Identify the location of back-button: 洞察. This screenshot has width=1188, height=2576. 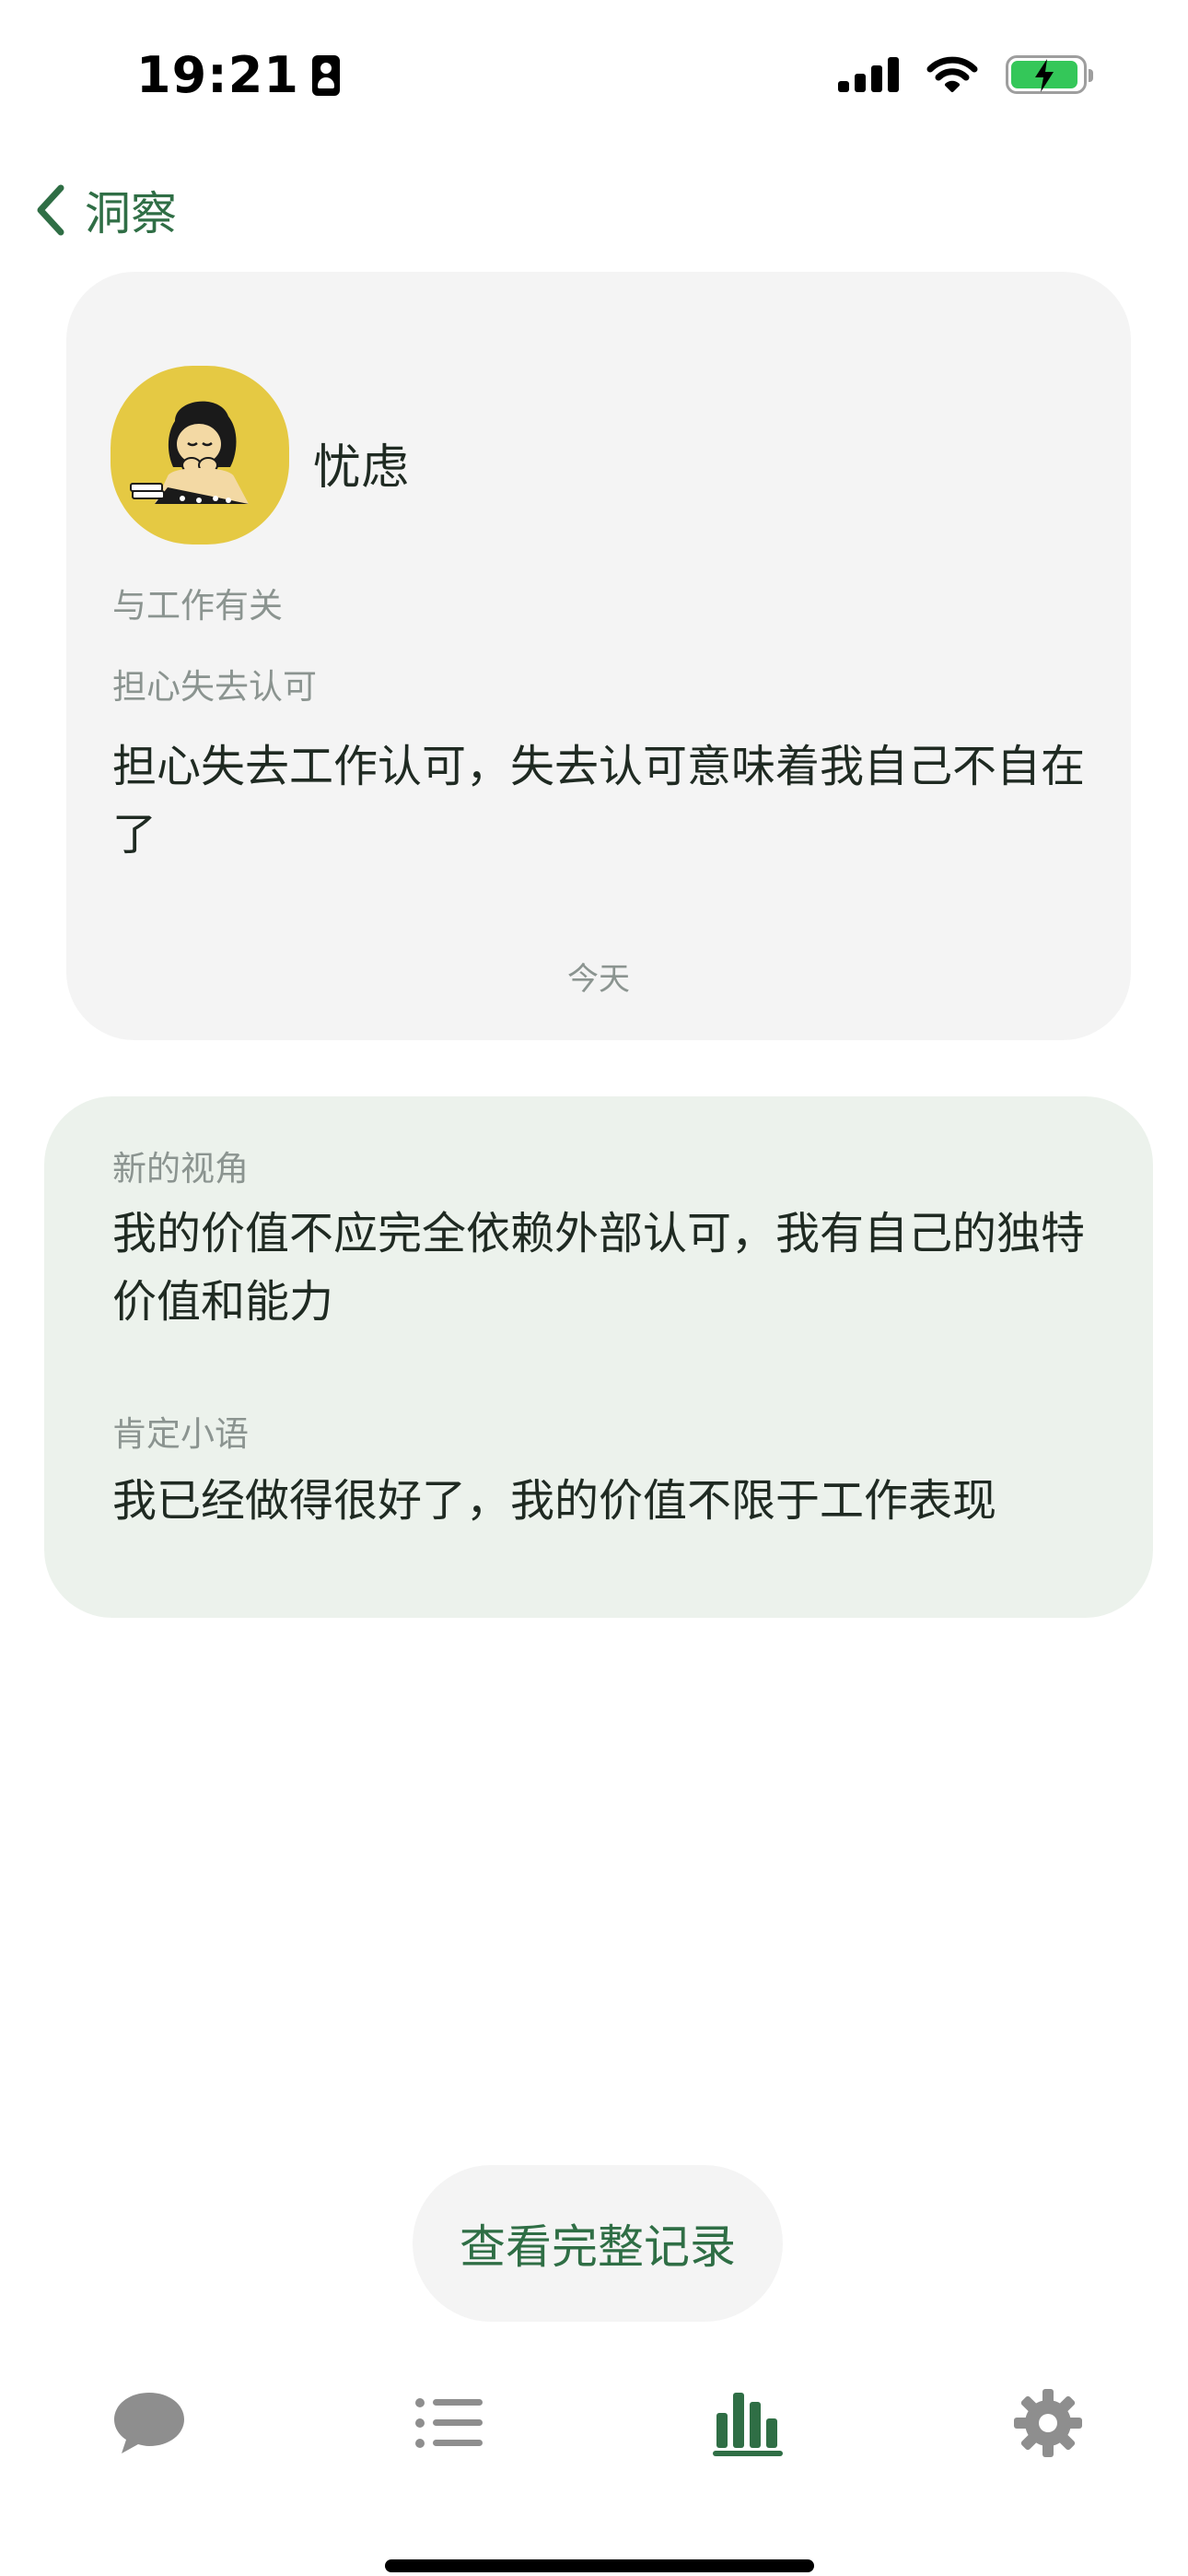
(106, 210).